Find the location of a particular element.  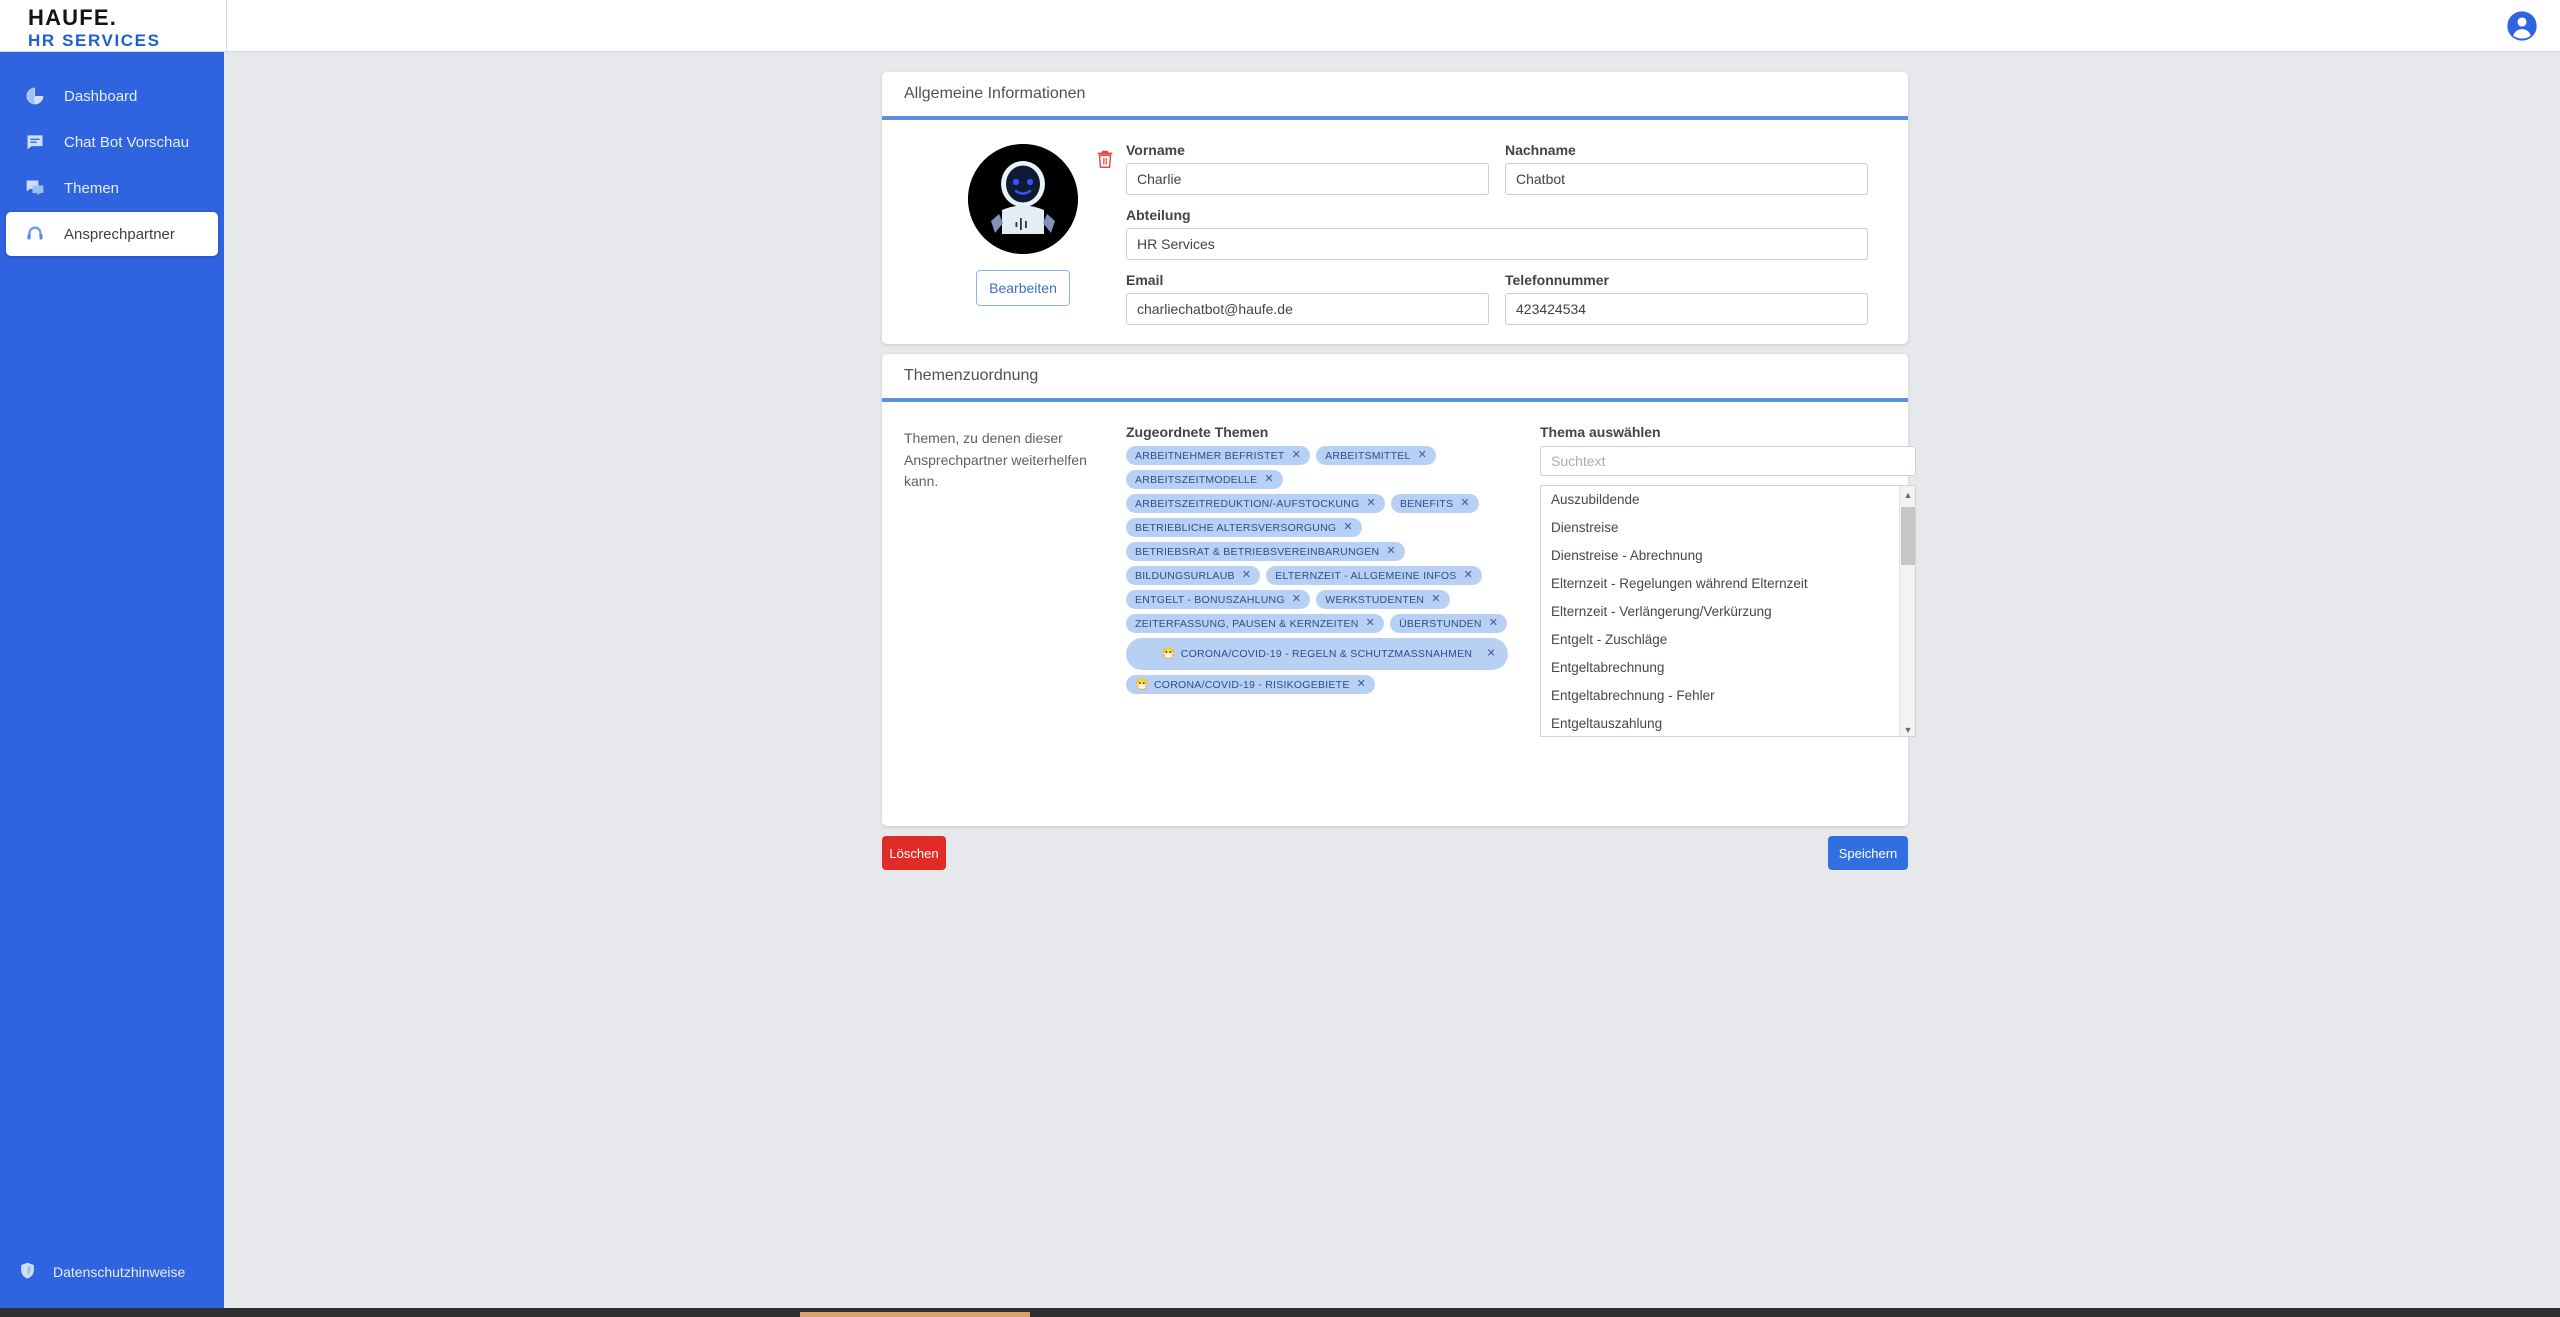

topic-chip: ELTERNZEIT - ALLGEMEINE INFOS ✕ is located at coordinates (1374, 575).